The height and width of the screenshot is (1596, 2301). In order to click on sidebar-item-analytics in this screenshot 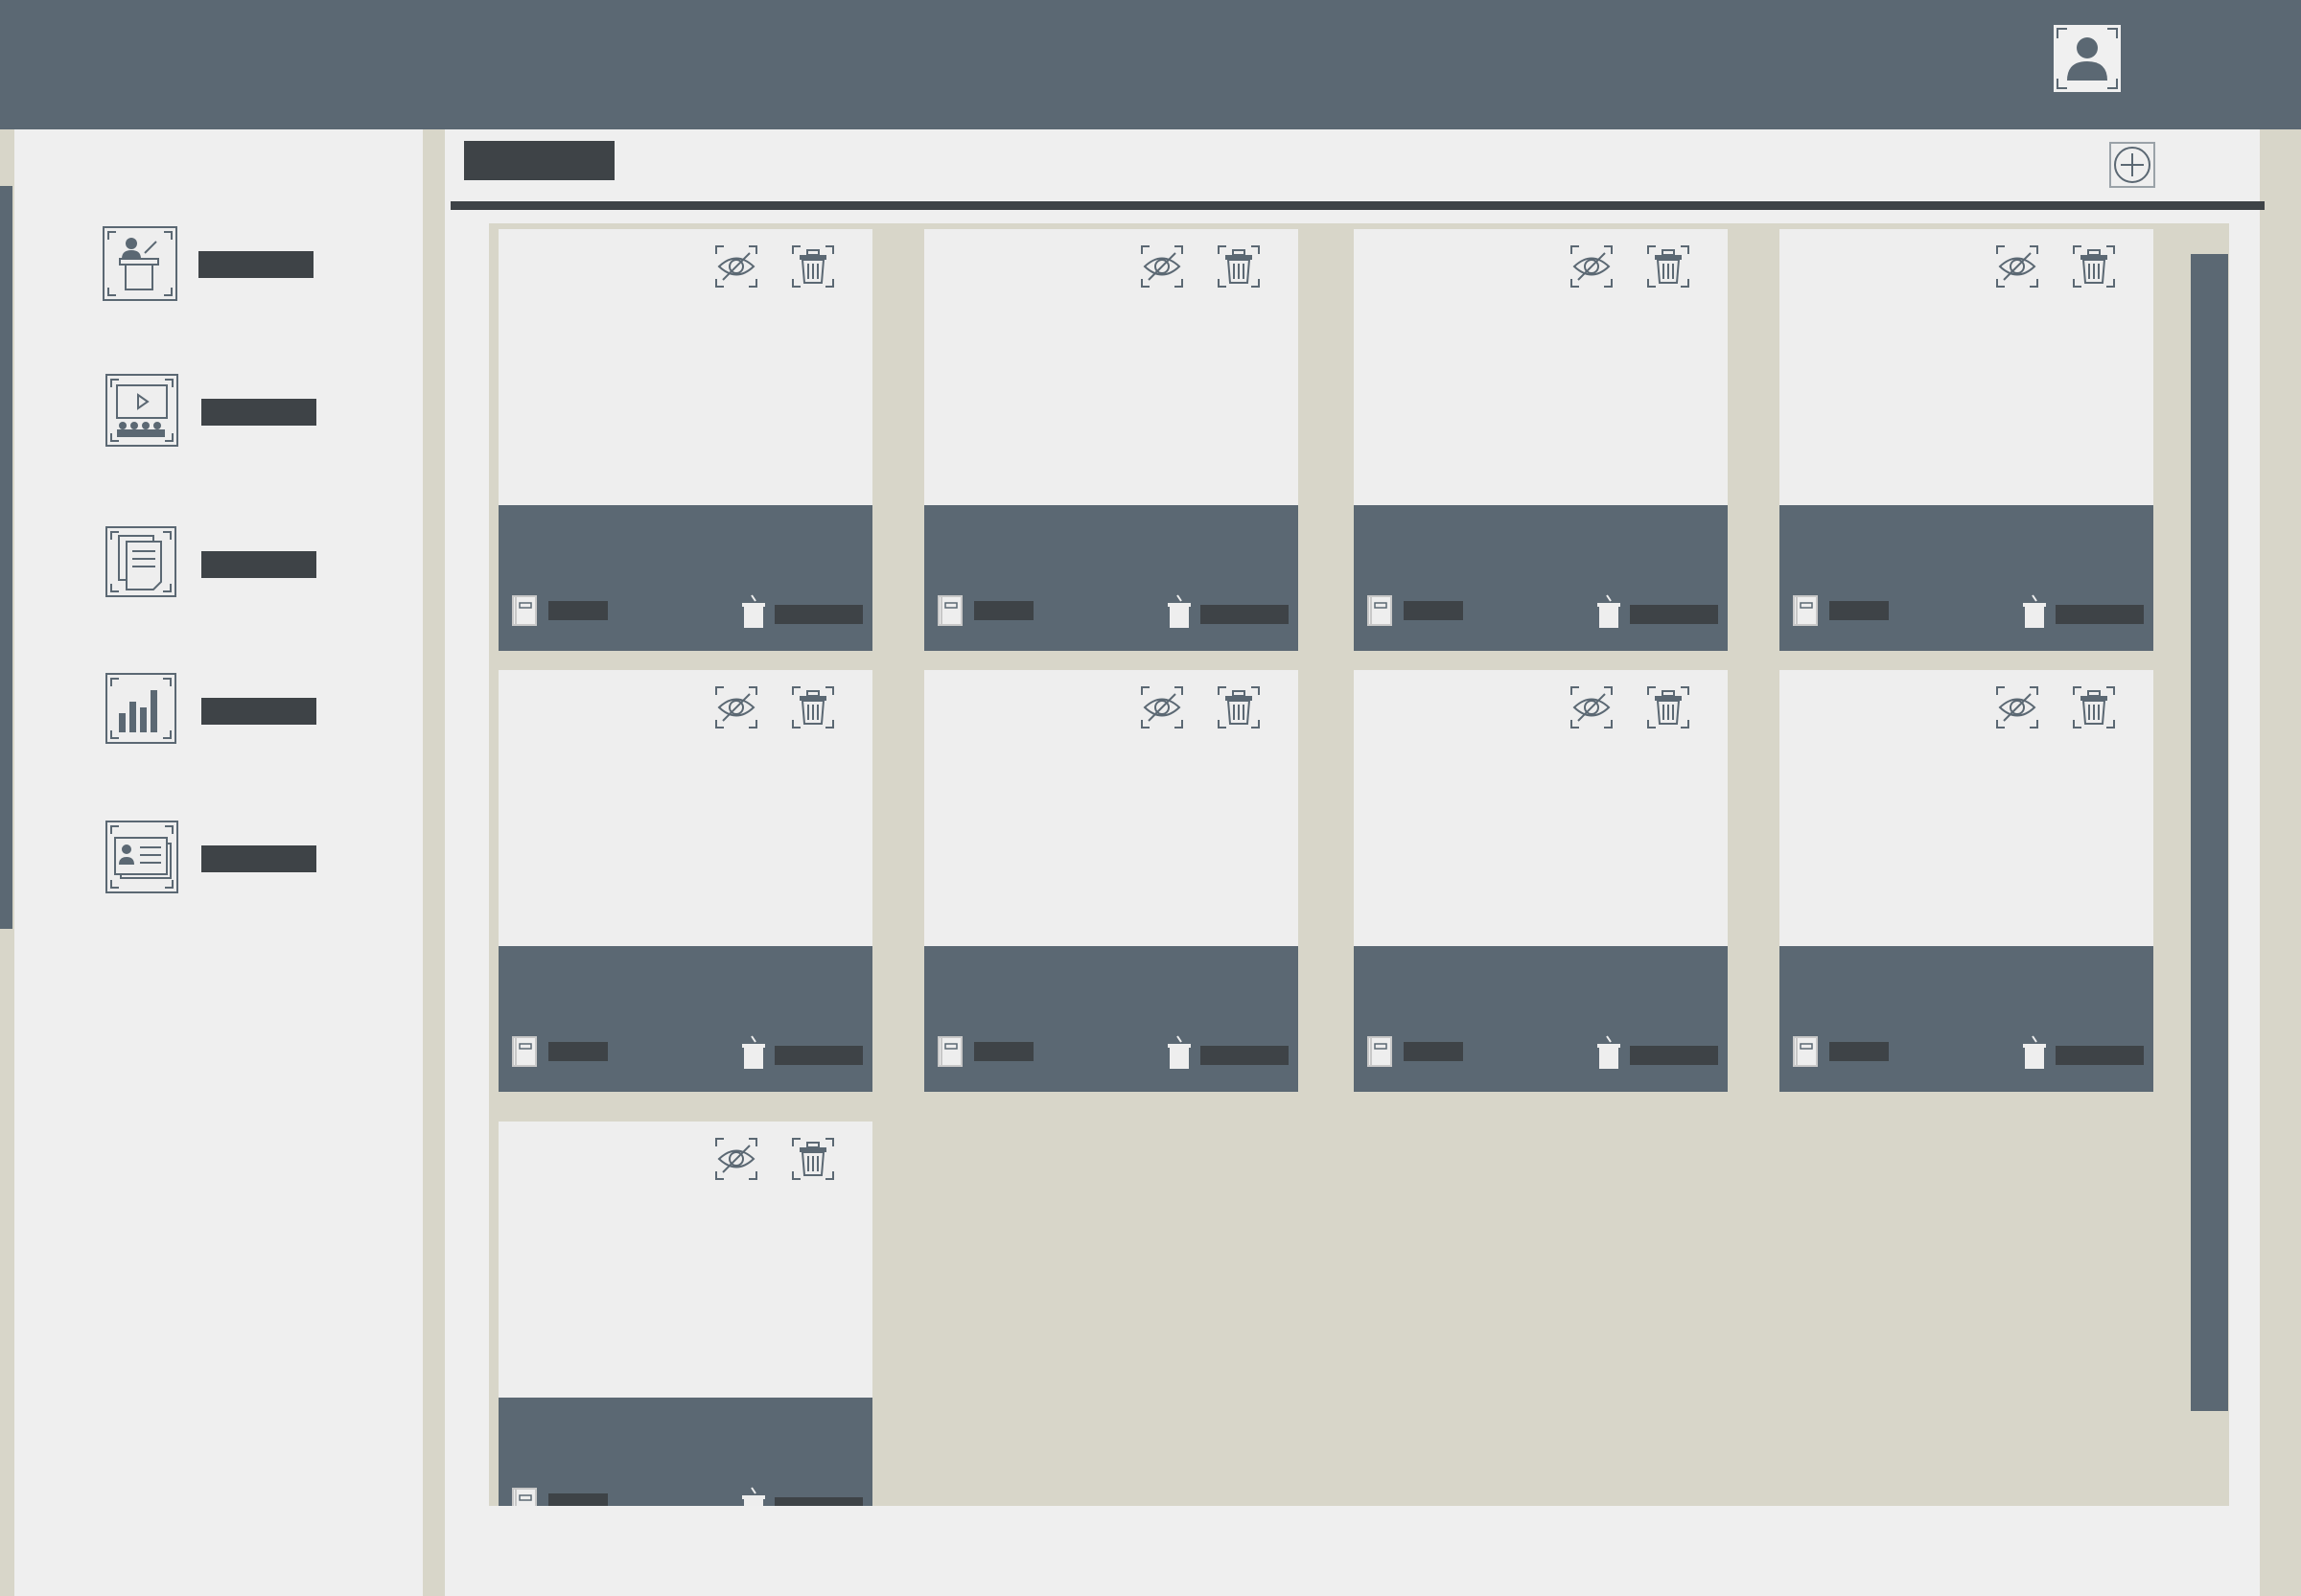, I will do `click(215, 711)`.